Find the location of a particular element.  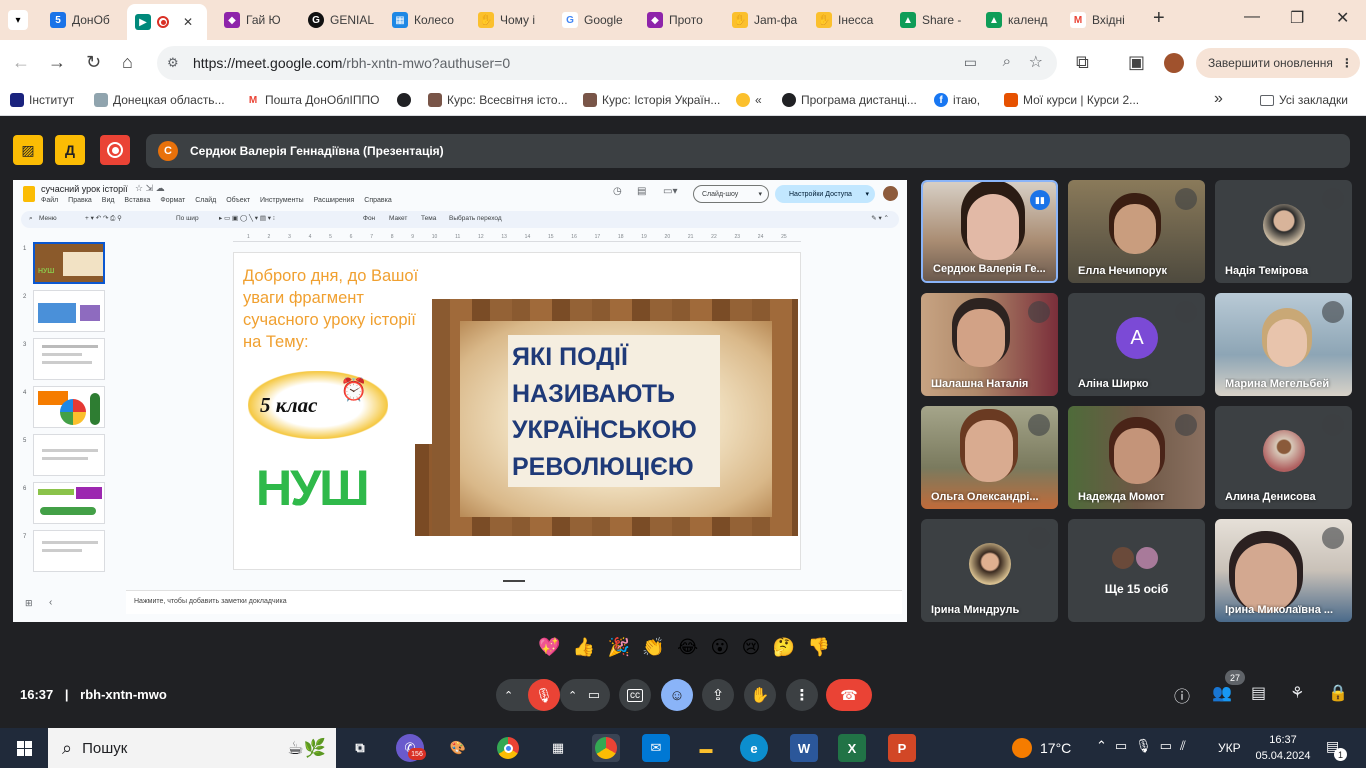

chrome-active-icon is located at coordinates (606, 748).